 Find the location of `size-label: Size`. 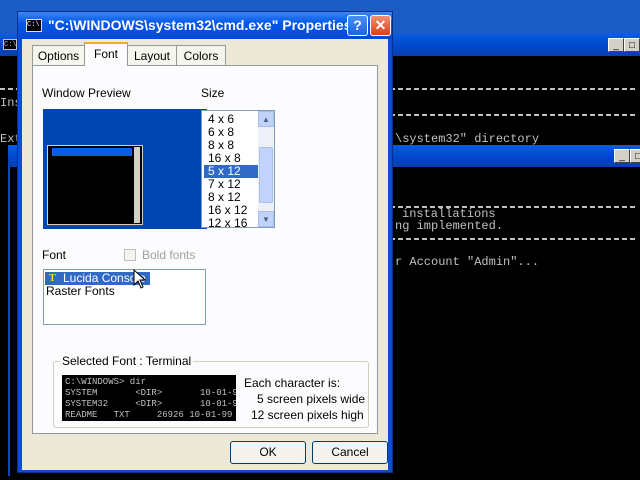

size-label: Size is located at coordinates (213, 93).